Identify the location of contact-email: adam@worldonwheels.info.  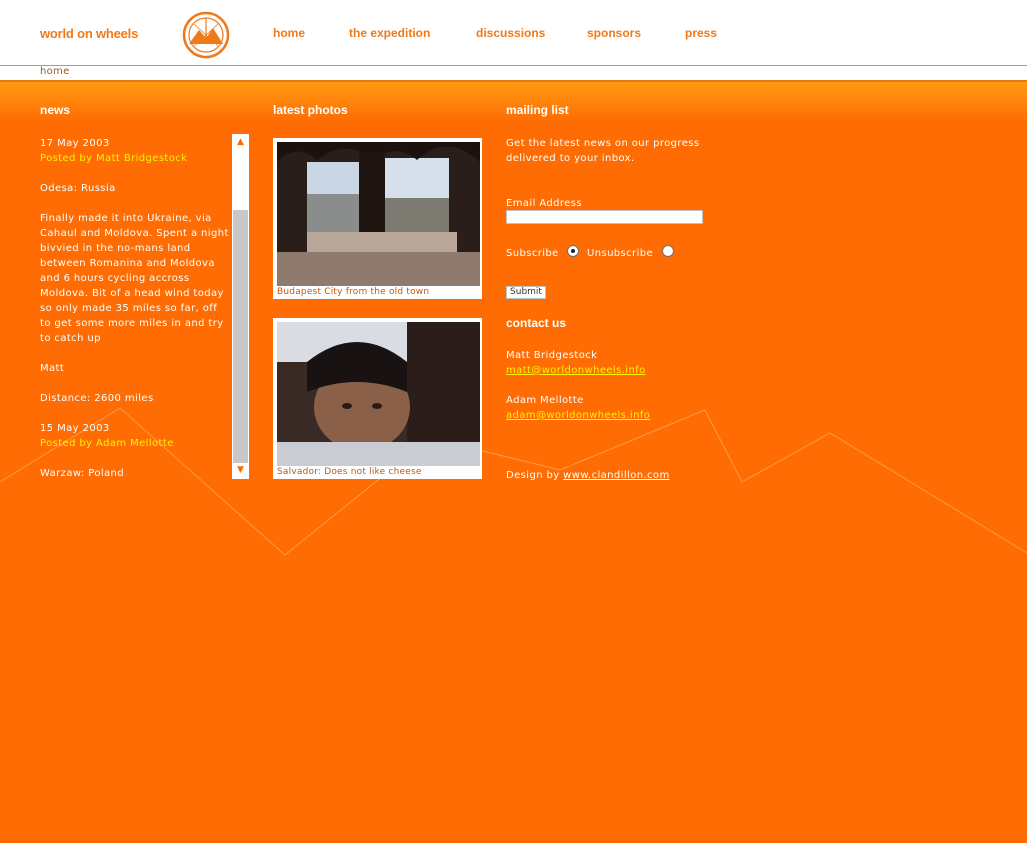
(578, 415).